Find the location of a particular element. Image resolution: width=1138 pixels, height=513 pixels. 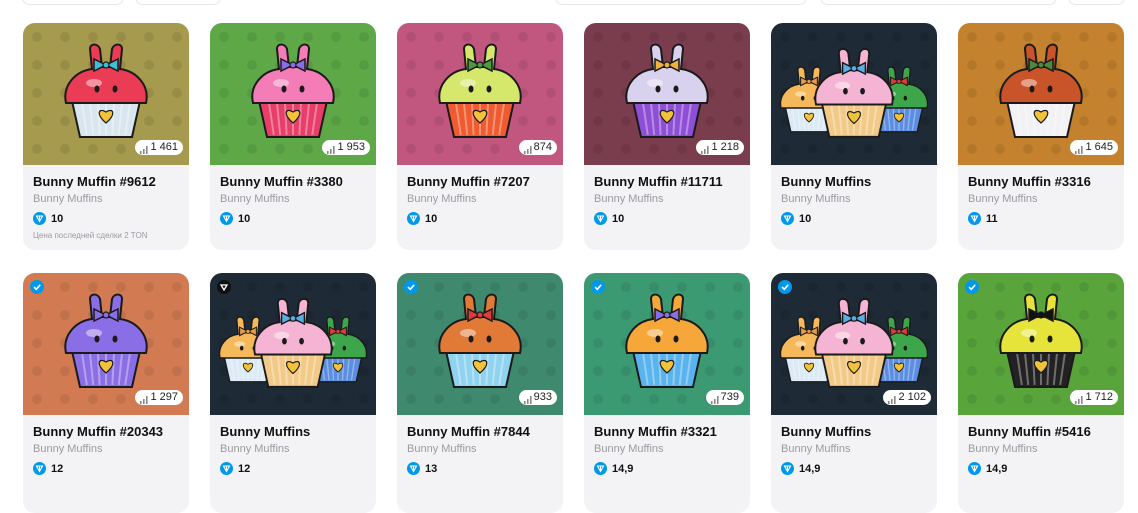

stat-value: 739 is located at coordinates (729, 397).